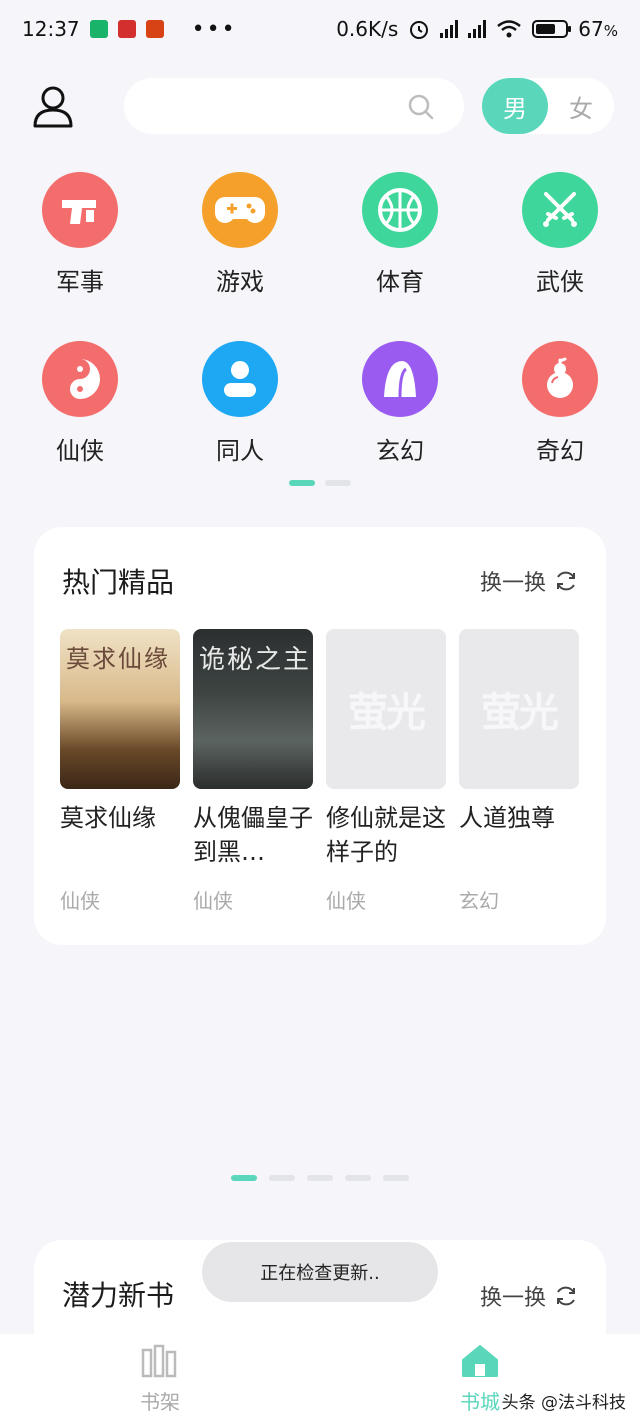  I want to click on banner-pager, so click(320, 1178).